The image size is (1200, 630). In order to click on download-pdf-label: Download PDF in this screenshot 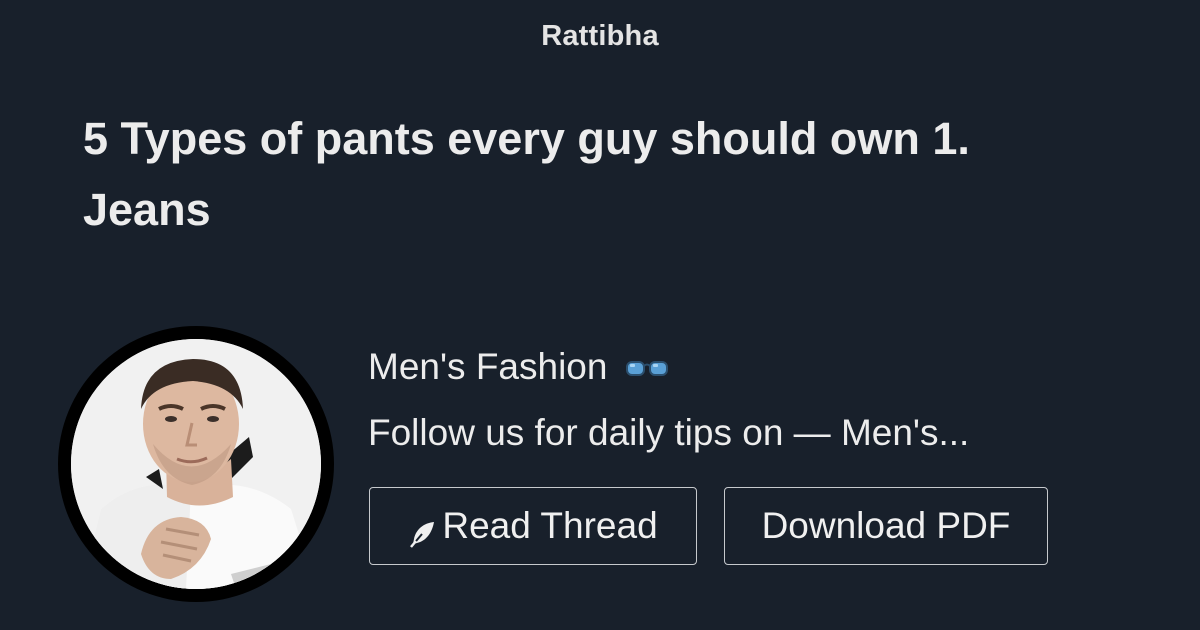, I will do `click(886, 525)`.